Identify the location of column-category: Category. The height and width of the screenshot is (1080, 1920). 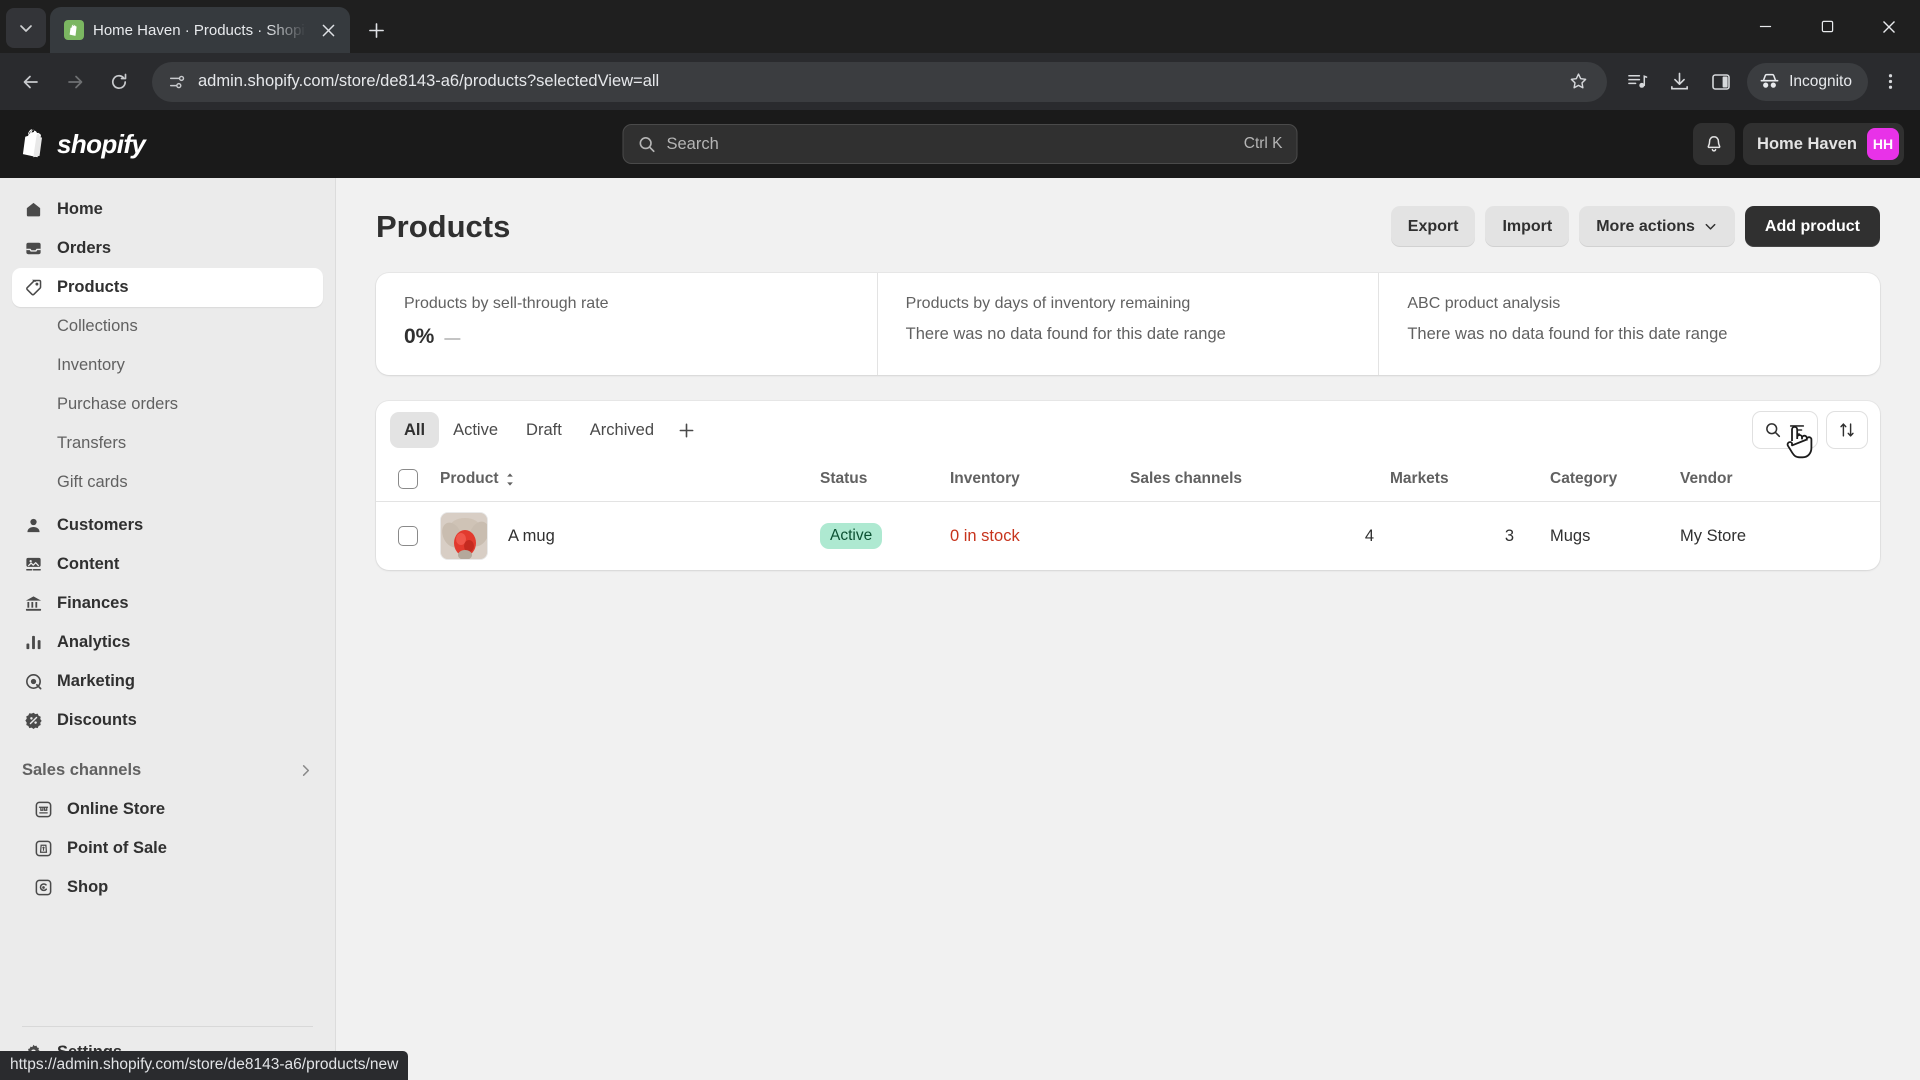
(1587, 480).